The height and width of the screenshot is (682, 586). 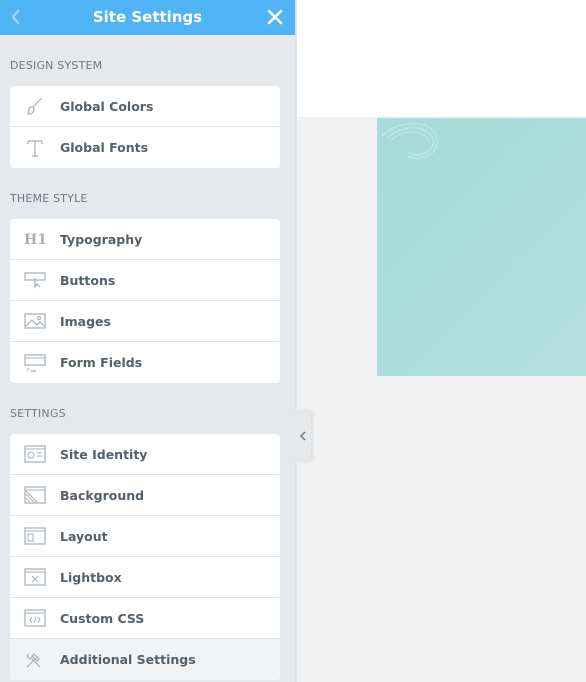 I want to click on layout-icon, so click(x=35, y=536).